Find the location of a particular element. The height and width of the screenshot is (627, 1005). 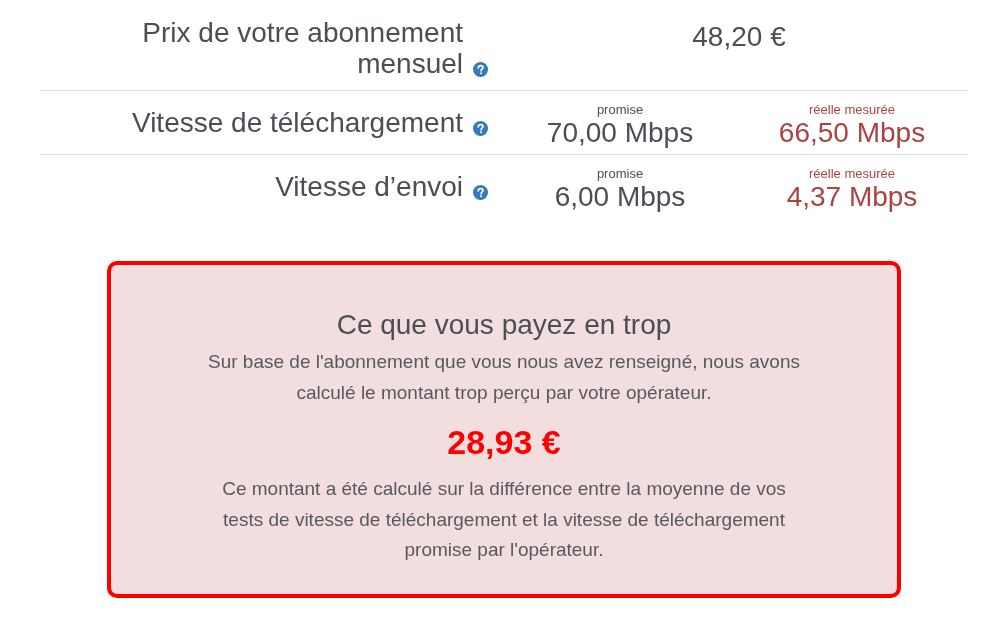

panel-intro: Sur base de l'abonnement que vous nous avez renseigné, nous avons calculé le montant trop perçu par votre opérateur. is located at coordinates (504, 377).